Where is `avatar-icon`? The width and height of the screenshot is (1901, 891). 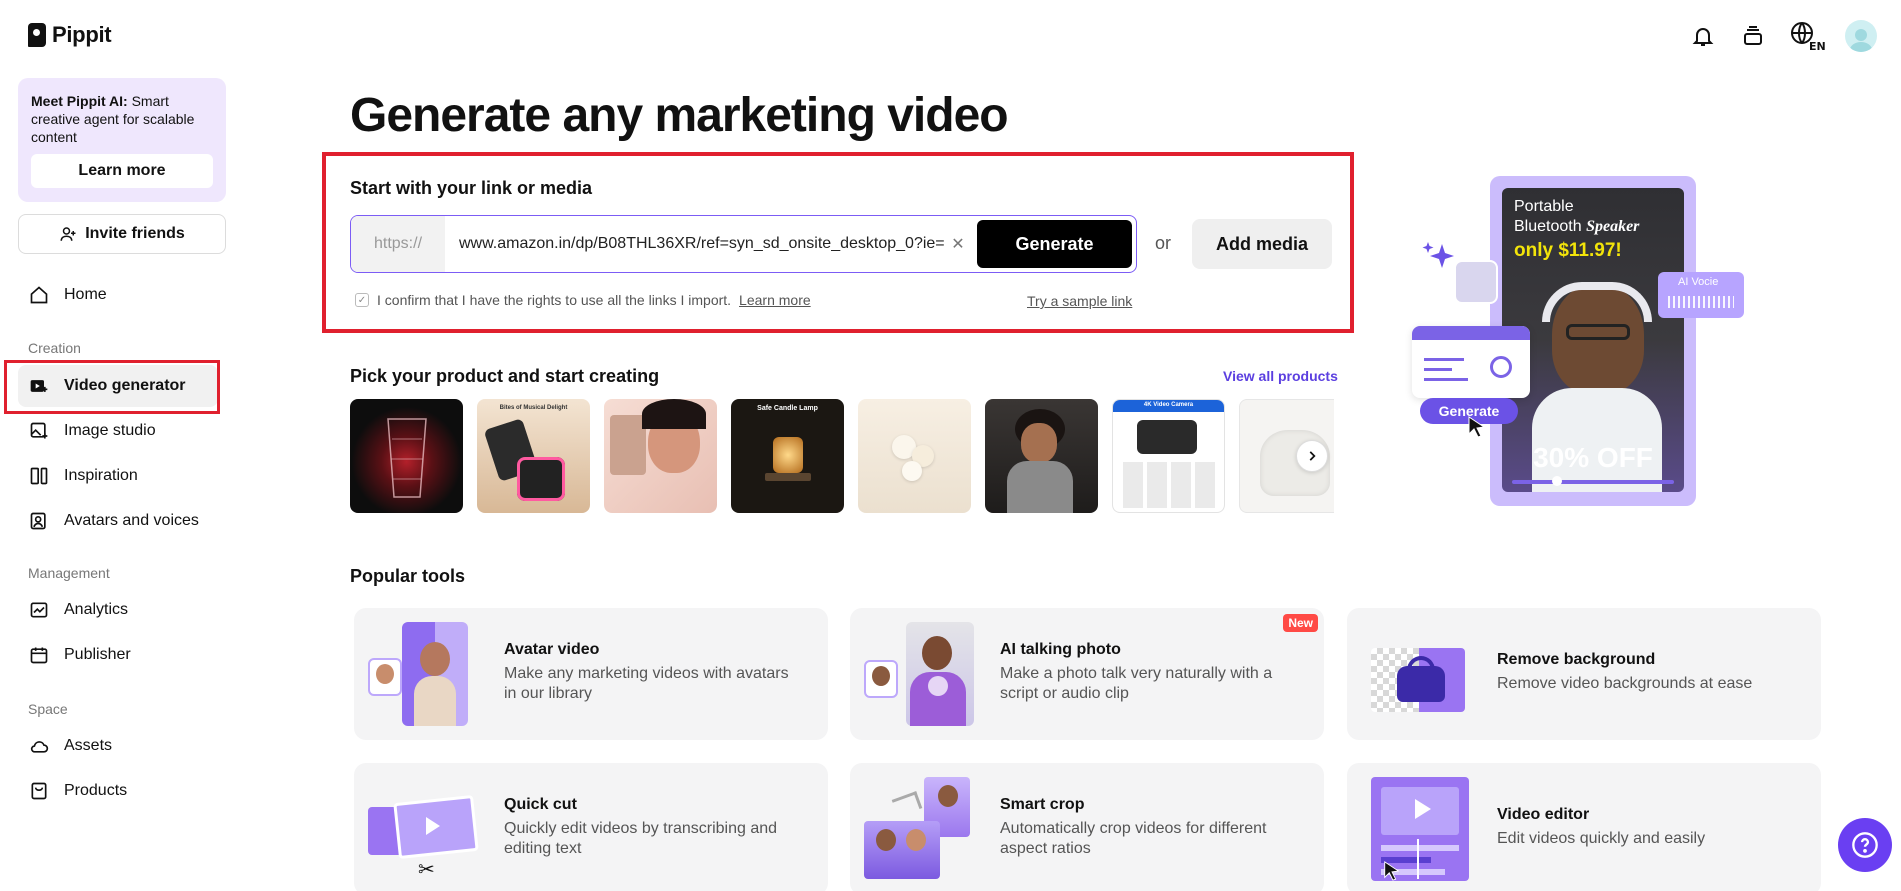 avatar-icon is located at coordinates (39, 521).